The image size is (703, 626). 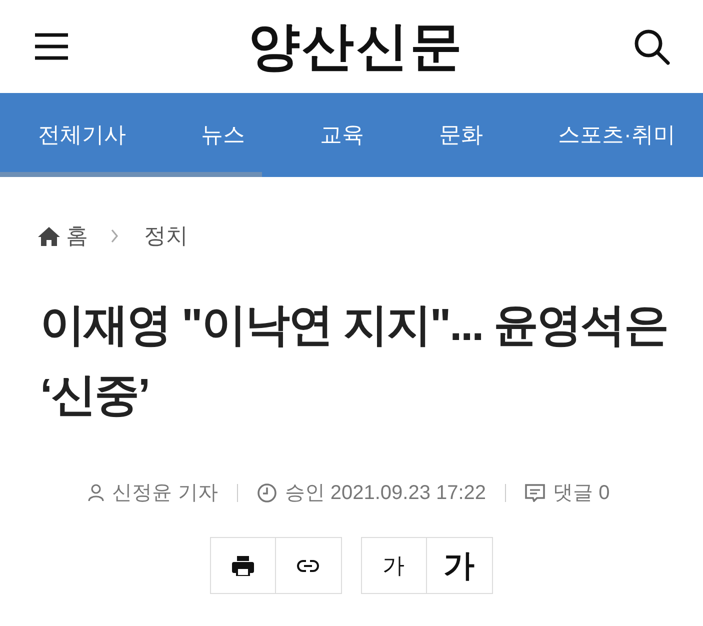 I want to click on nav-link: 교육, so click(x=342, y=135).